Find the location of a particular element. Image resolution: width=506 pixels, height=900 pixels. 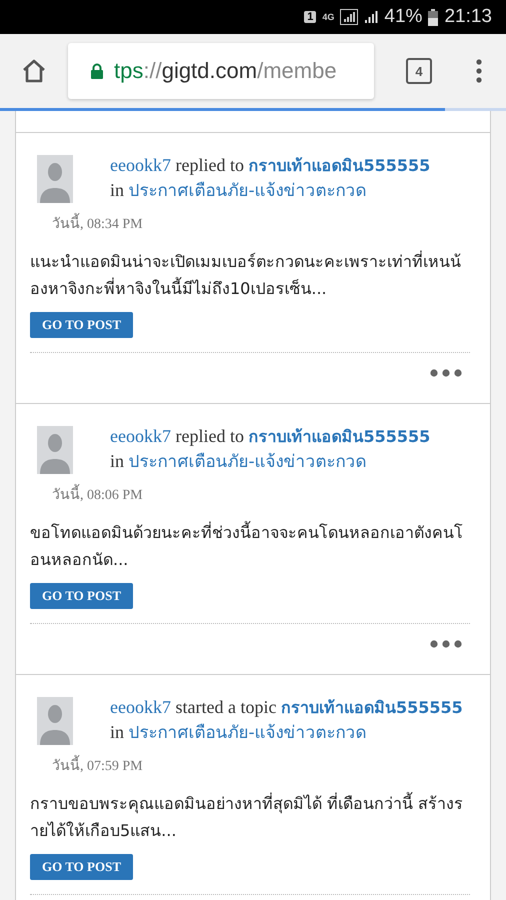

sim-indicator: 1 is located at coordinates (310, 17).